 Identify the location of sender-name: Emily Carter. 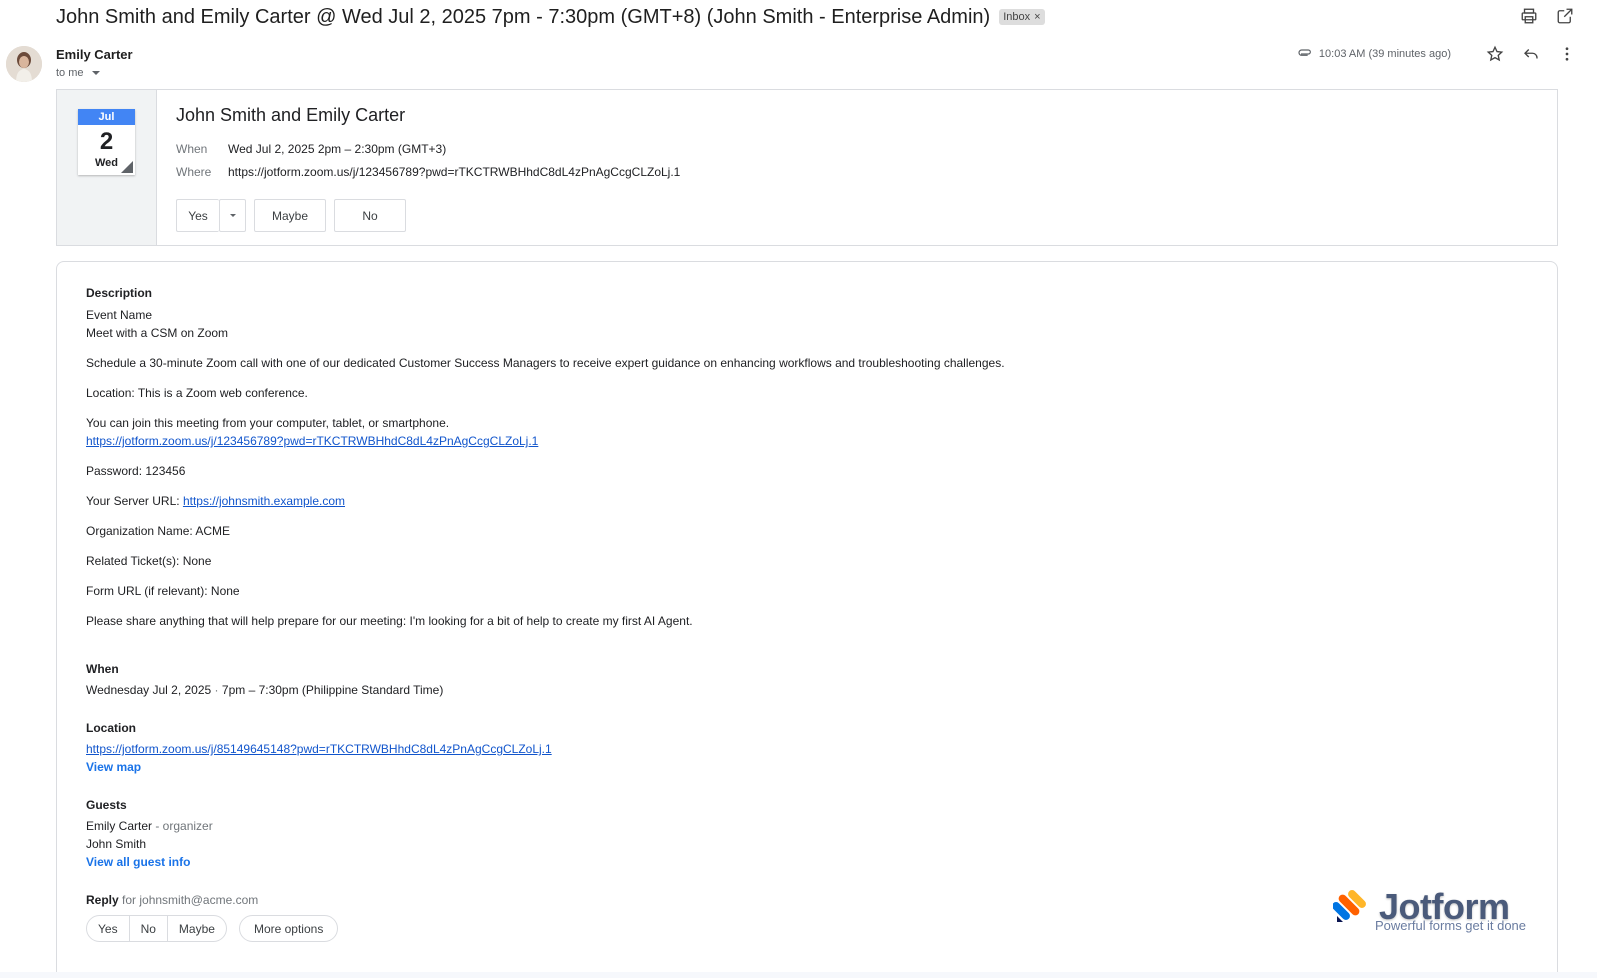
(94, 54).